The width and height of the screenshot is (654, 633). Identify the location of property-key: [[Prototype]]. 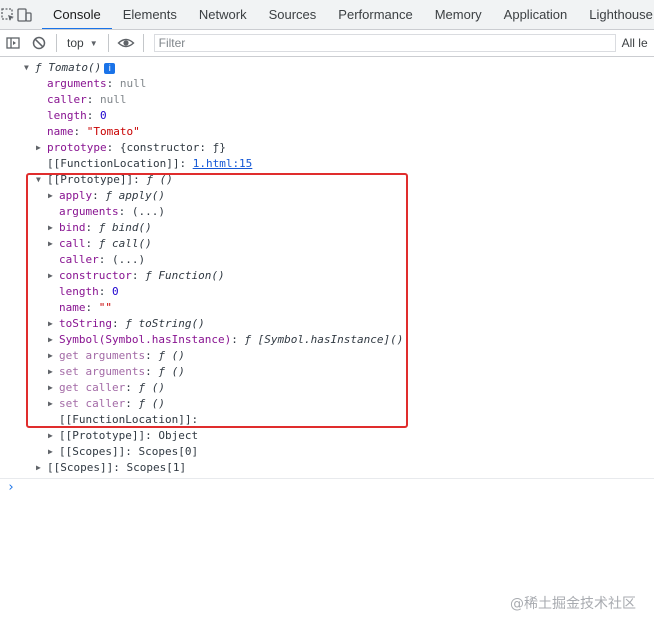
(102, 435).